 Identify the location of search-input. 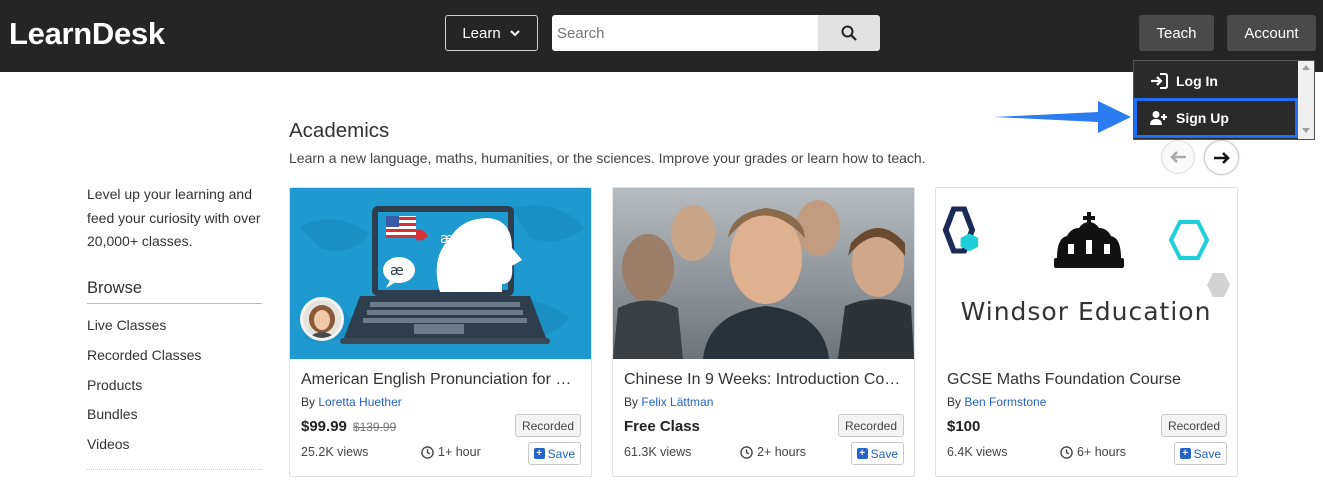
(685, 33).